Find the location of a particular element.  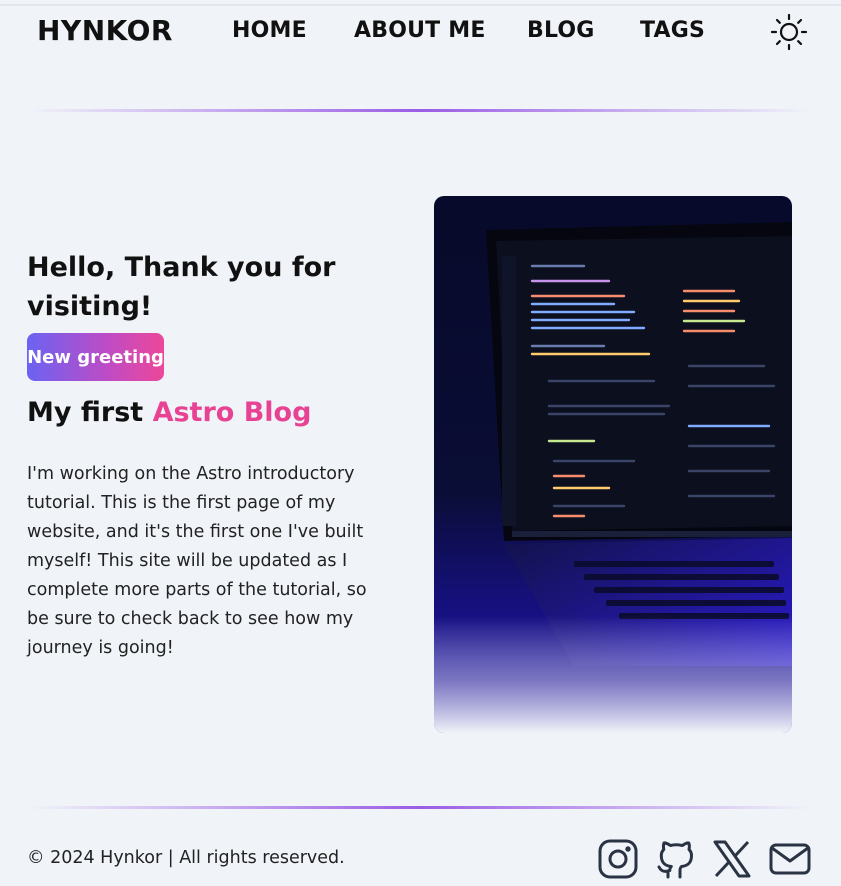

theme-toggle-button is located at coordinates (789, 32).